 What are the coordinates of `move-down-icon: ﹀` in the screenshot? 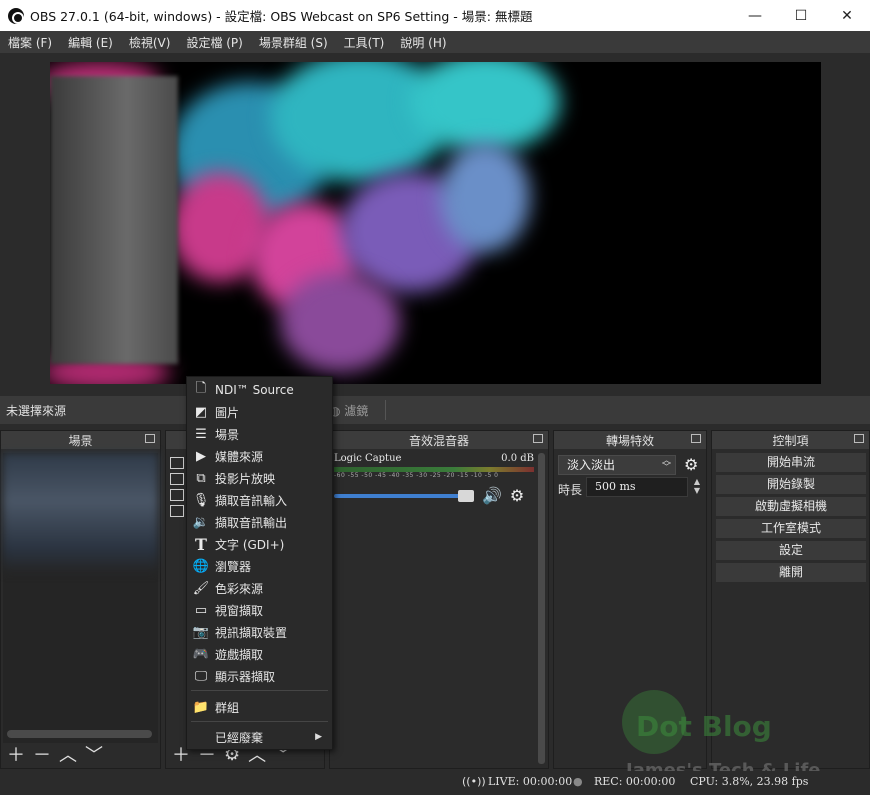 It's located at (94, 754).